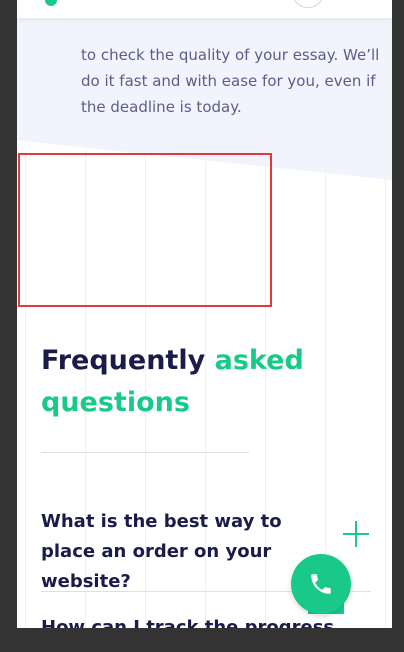 The width and height of the screenshot is (404, 652). I want to click on faq-title-main: Frequently, so click(123, 360).